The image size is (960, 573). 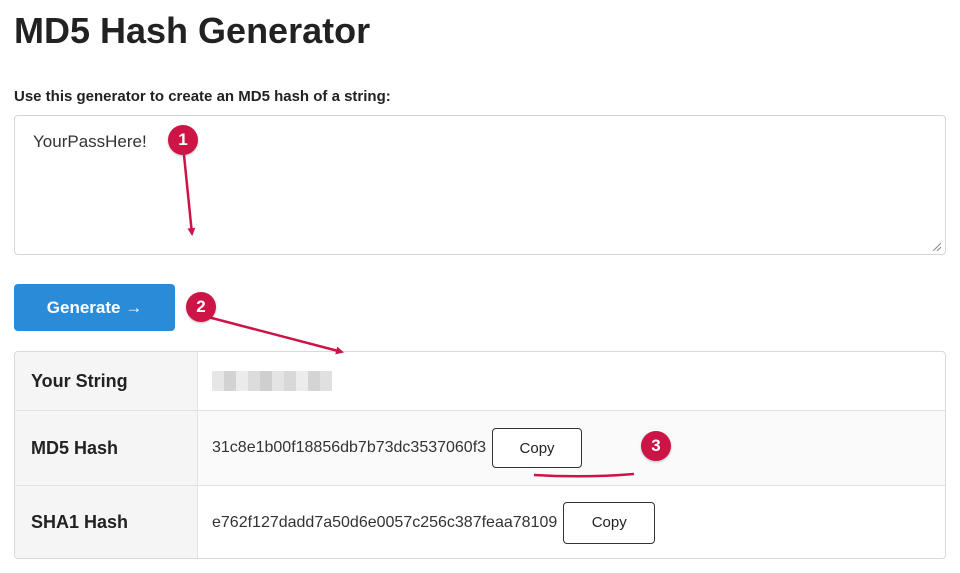 What do you see at coordinates (385, 522) in the screenshot?
I see `sha1-hash-value: e762f127dadd7a50d6e0057c256c387feaa78109` at bounding box center [385, 522].